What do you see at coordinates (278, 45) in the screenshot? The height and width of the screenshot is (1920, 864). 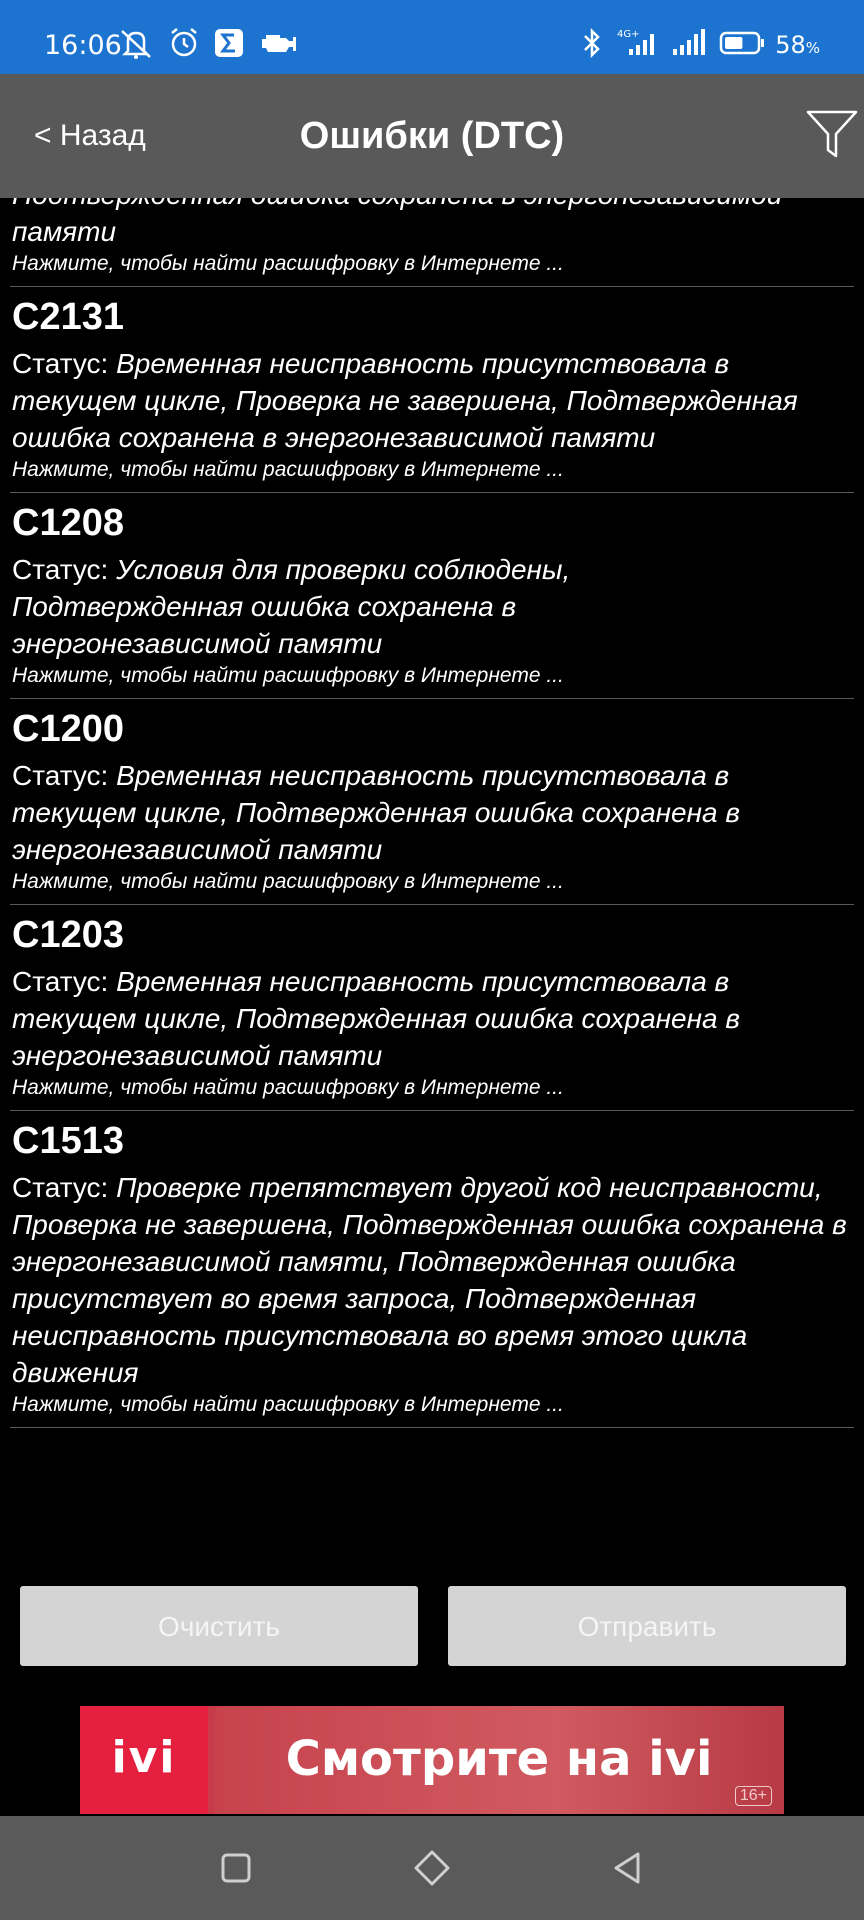 I see `engine-icon` at bounding box center [278, 45].